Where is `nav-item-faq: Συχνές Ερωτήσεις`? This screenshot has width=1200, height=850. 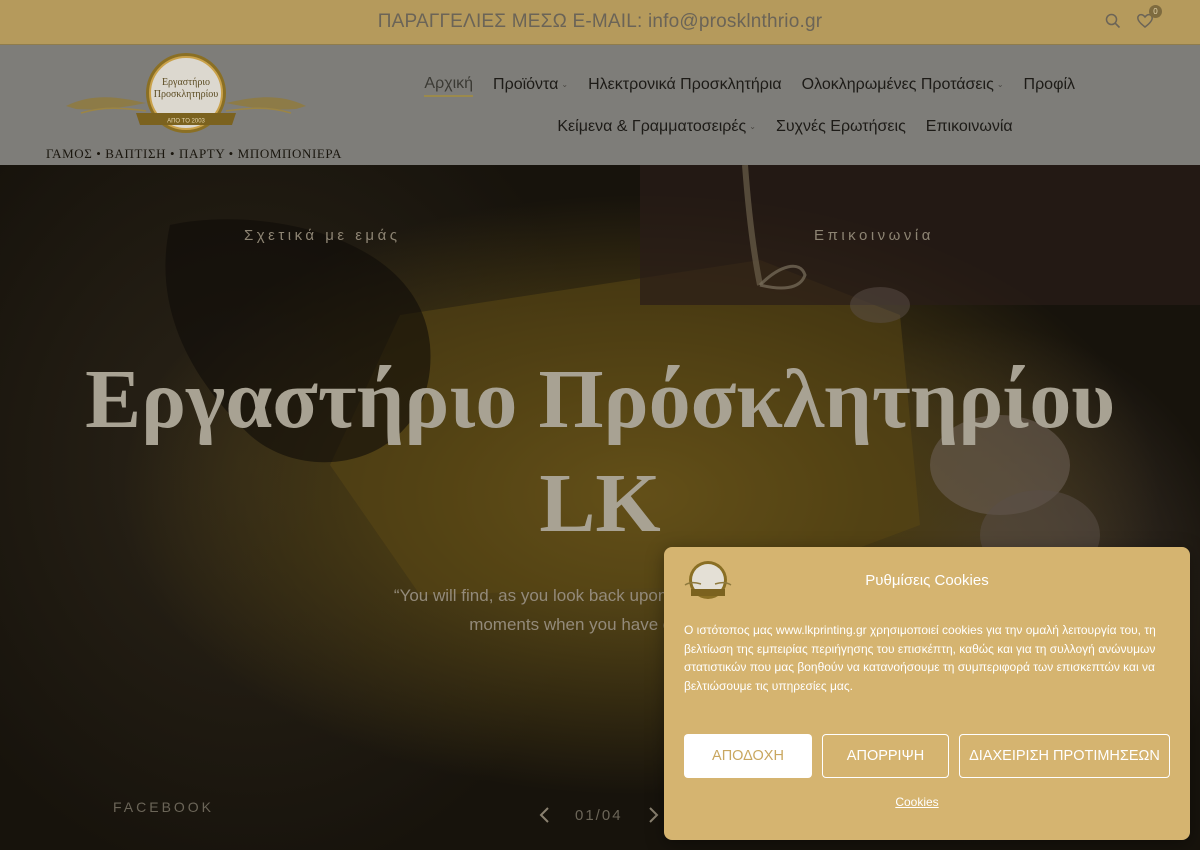
nav-item-faq: Συχνές Ερωτήσεις is located at coordinates (841, 128).